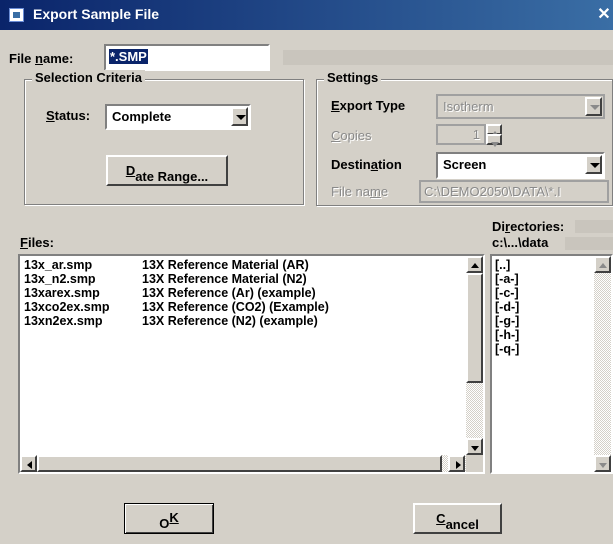 This screenshot has width=613, height=544. What do you see at coordinates (96, 14) in the screenshot?
I see `window-title: Export Sample File` at bounding box center [96, 14].